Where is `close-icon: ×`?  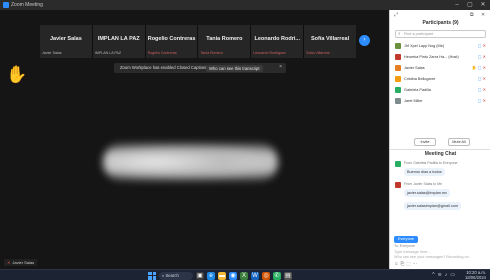
close-icon: × is located at coordinates (280, 67).